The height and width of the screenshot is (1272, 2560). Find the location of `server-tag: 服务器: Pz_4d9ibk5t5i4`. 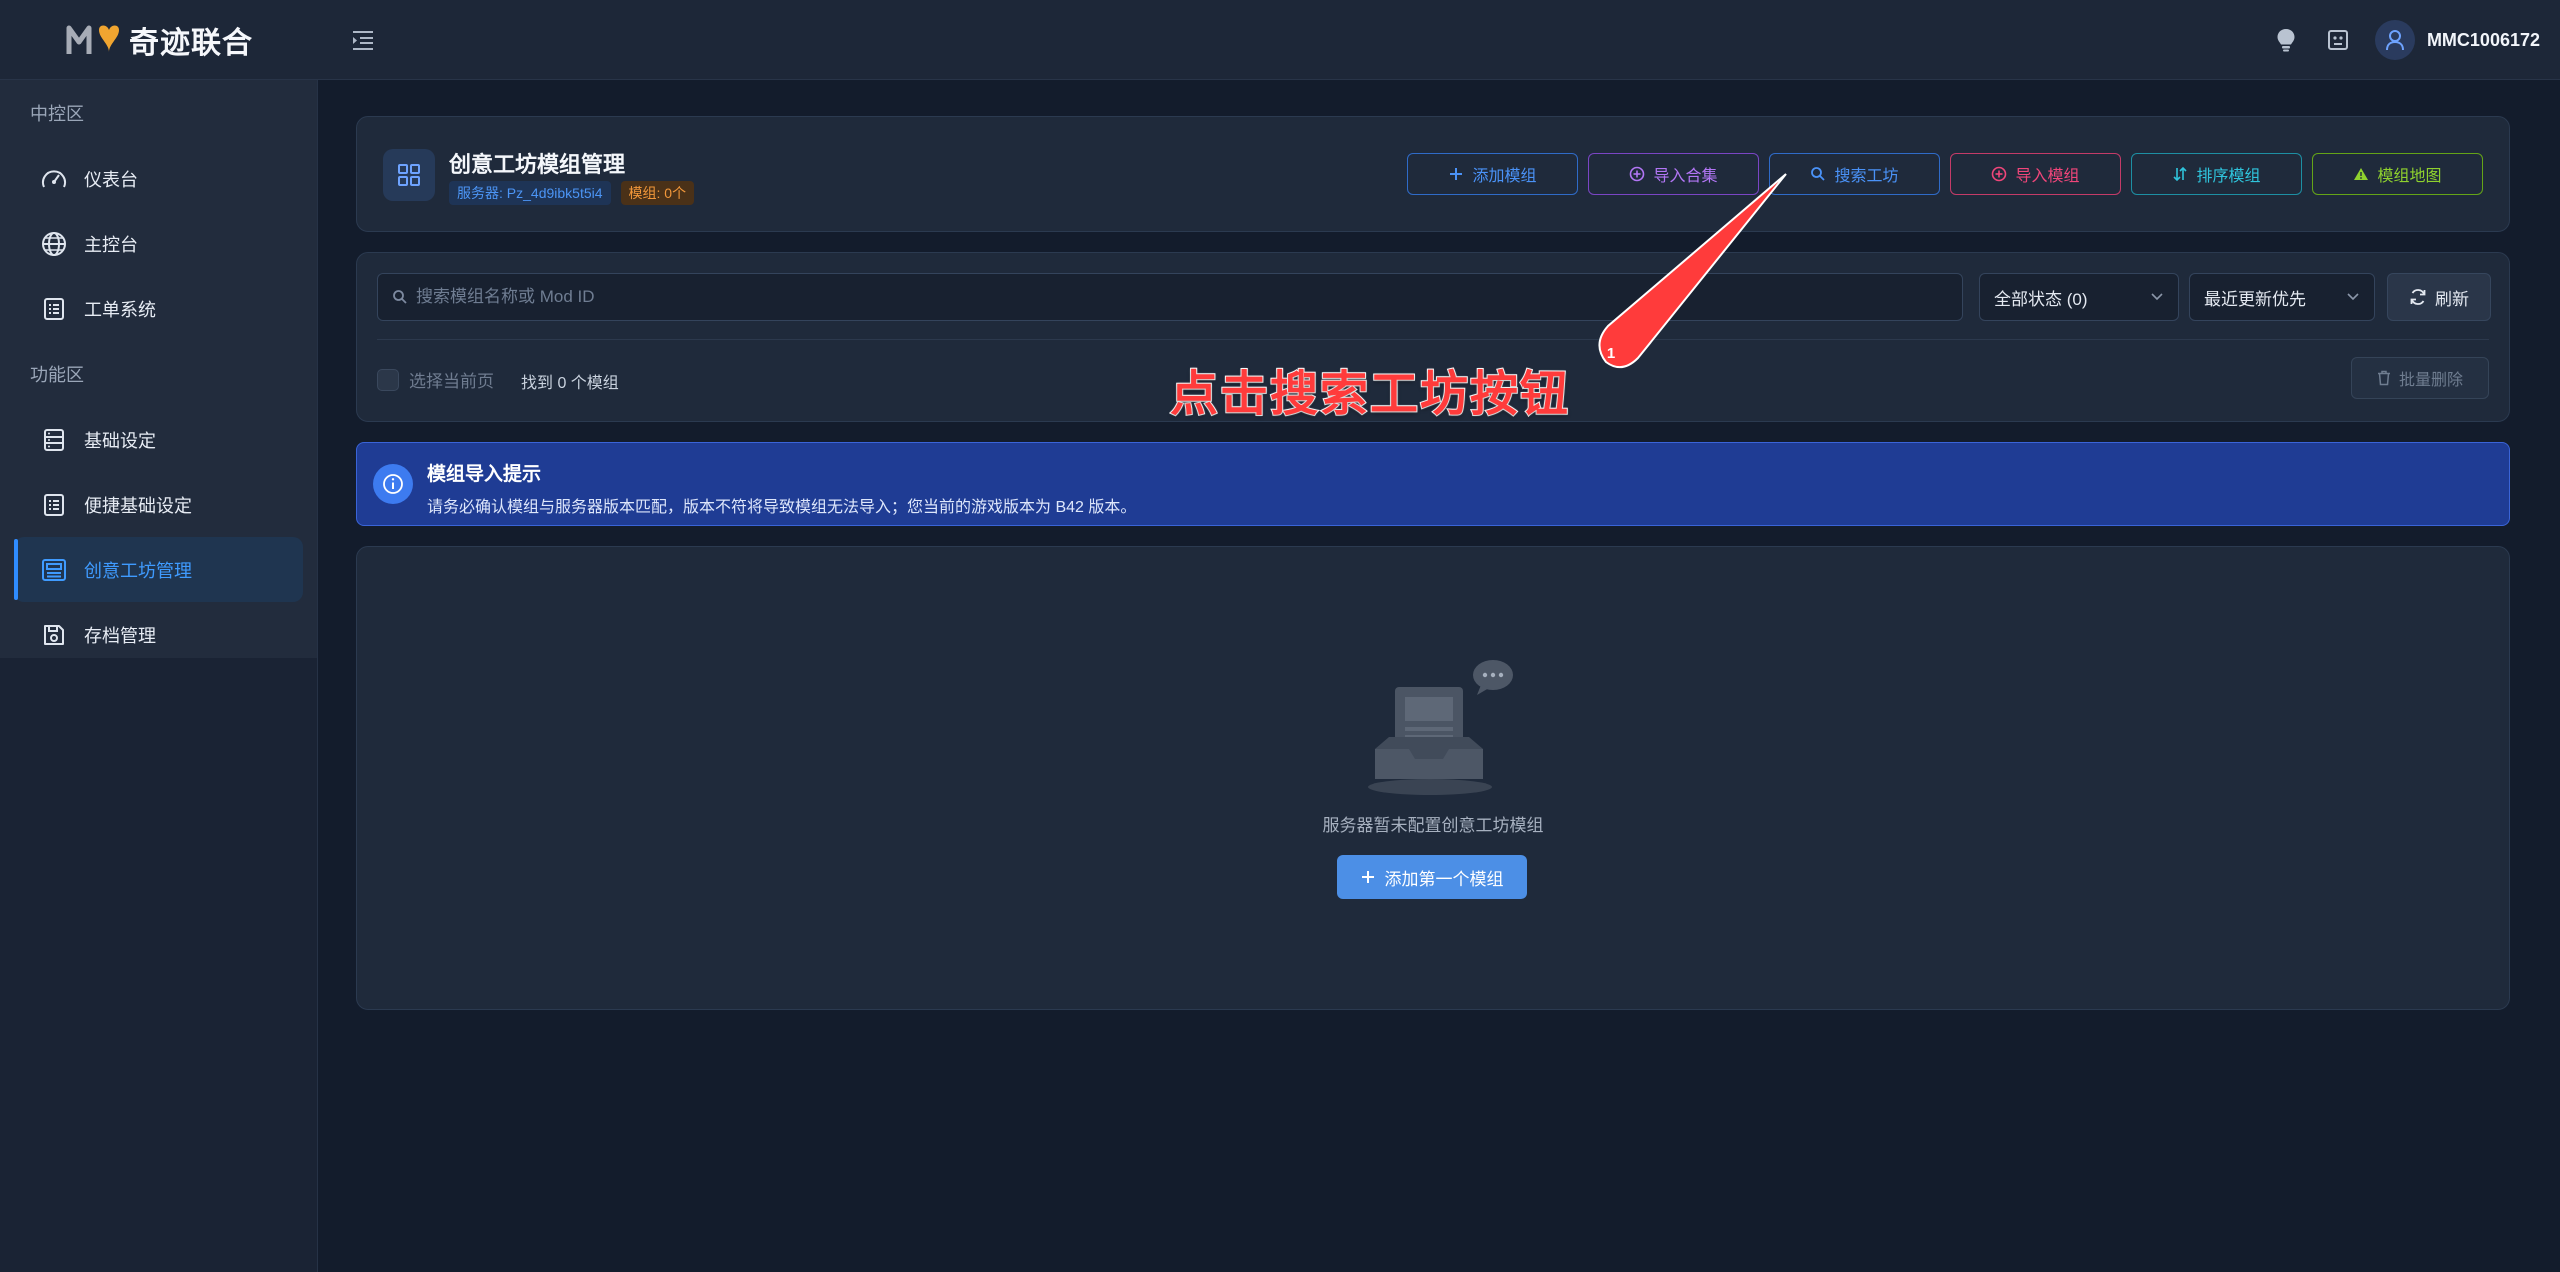

server-tag: 服务器: Pz_4d9ibk5t5i4 is located at coordinates (530, 193).